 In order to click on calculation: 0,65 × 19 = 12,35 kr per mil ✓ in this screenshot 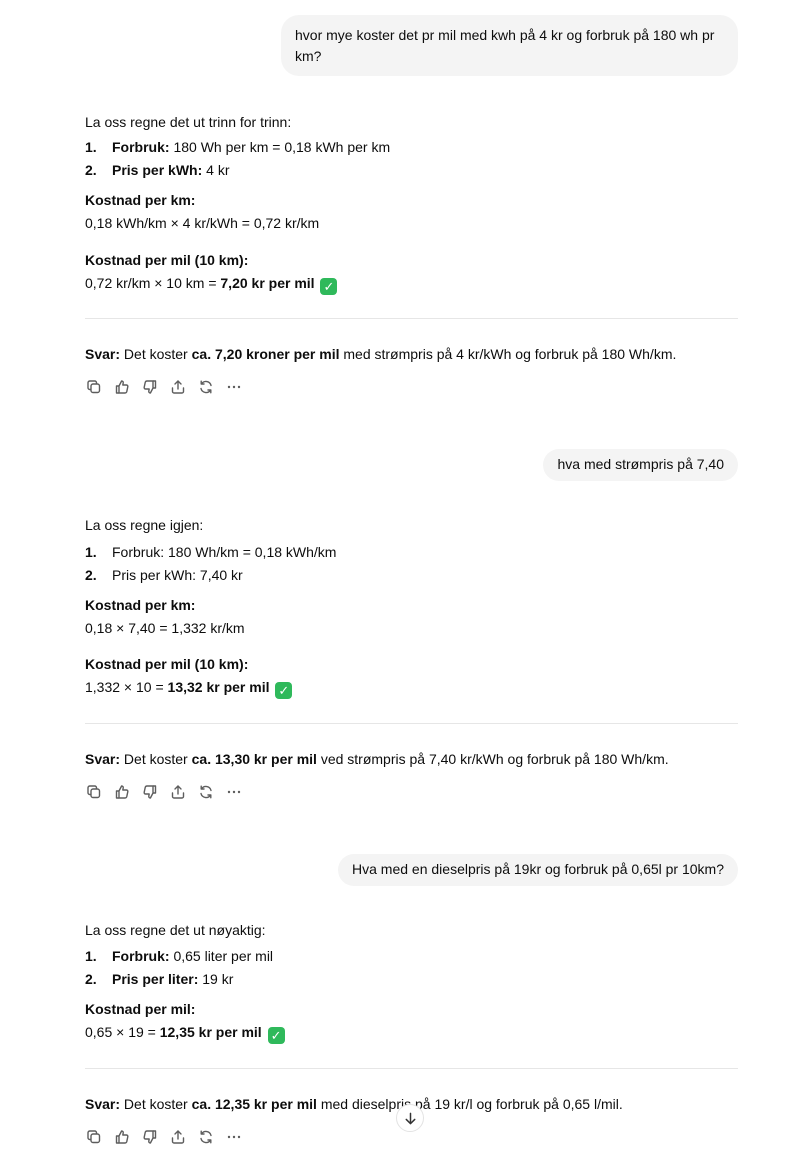, I will do `click(185, 1033)`.